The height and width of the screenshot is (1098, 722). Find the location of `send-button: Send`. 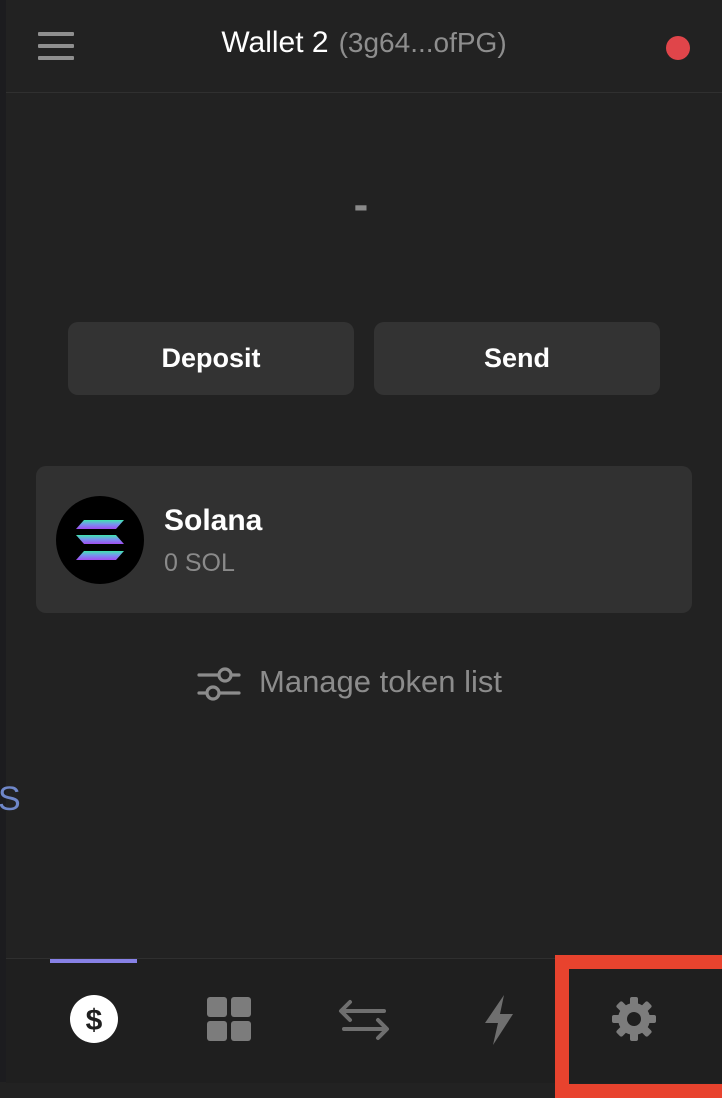

send-button: Send is located at coordinates (517, 358).